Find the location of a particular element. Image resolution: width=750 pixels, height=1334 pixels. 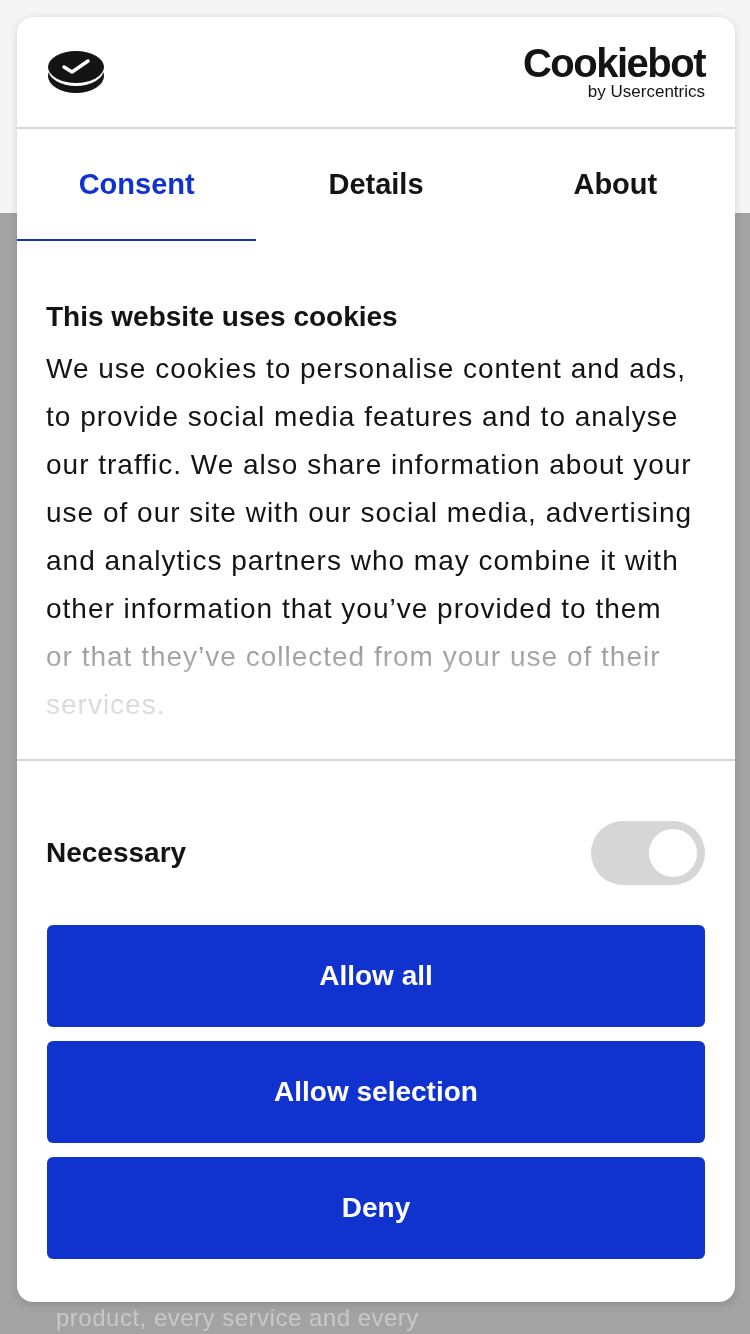

consent-button: Deny is located at coordinates (376, 1208).